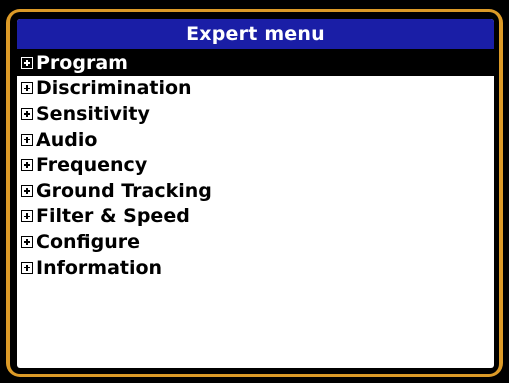  What do you see at coordinates (67, 139) in the screenshot?
I see `menu-item-label: Audio` at bounding box center [67, 139].